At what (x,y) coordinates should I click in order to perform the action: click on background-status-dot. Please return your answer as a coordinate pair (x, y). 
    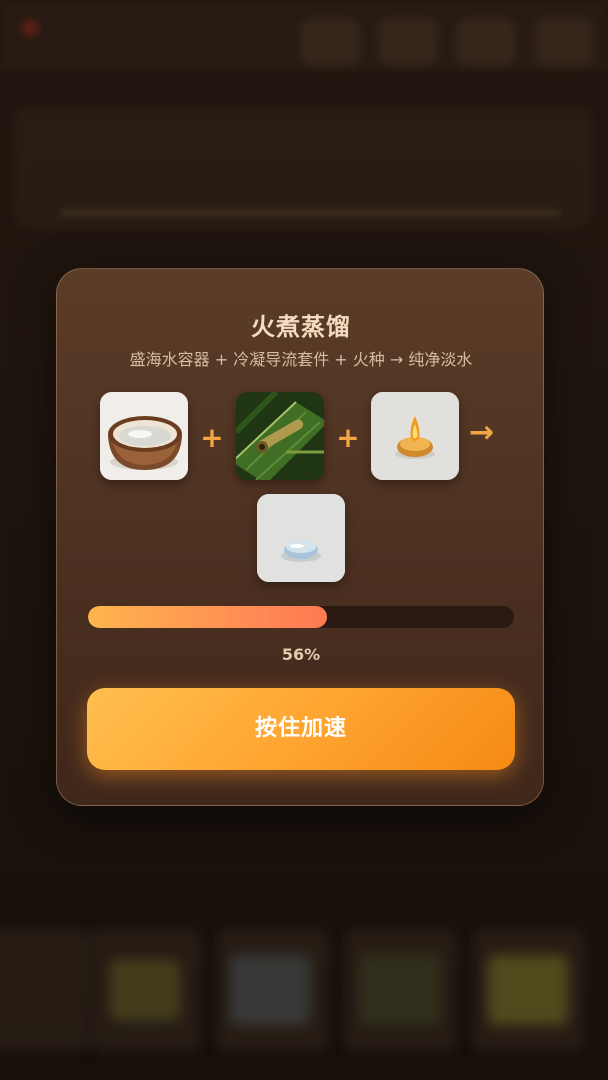
    Looking at the image, I should click on (30, 28).